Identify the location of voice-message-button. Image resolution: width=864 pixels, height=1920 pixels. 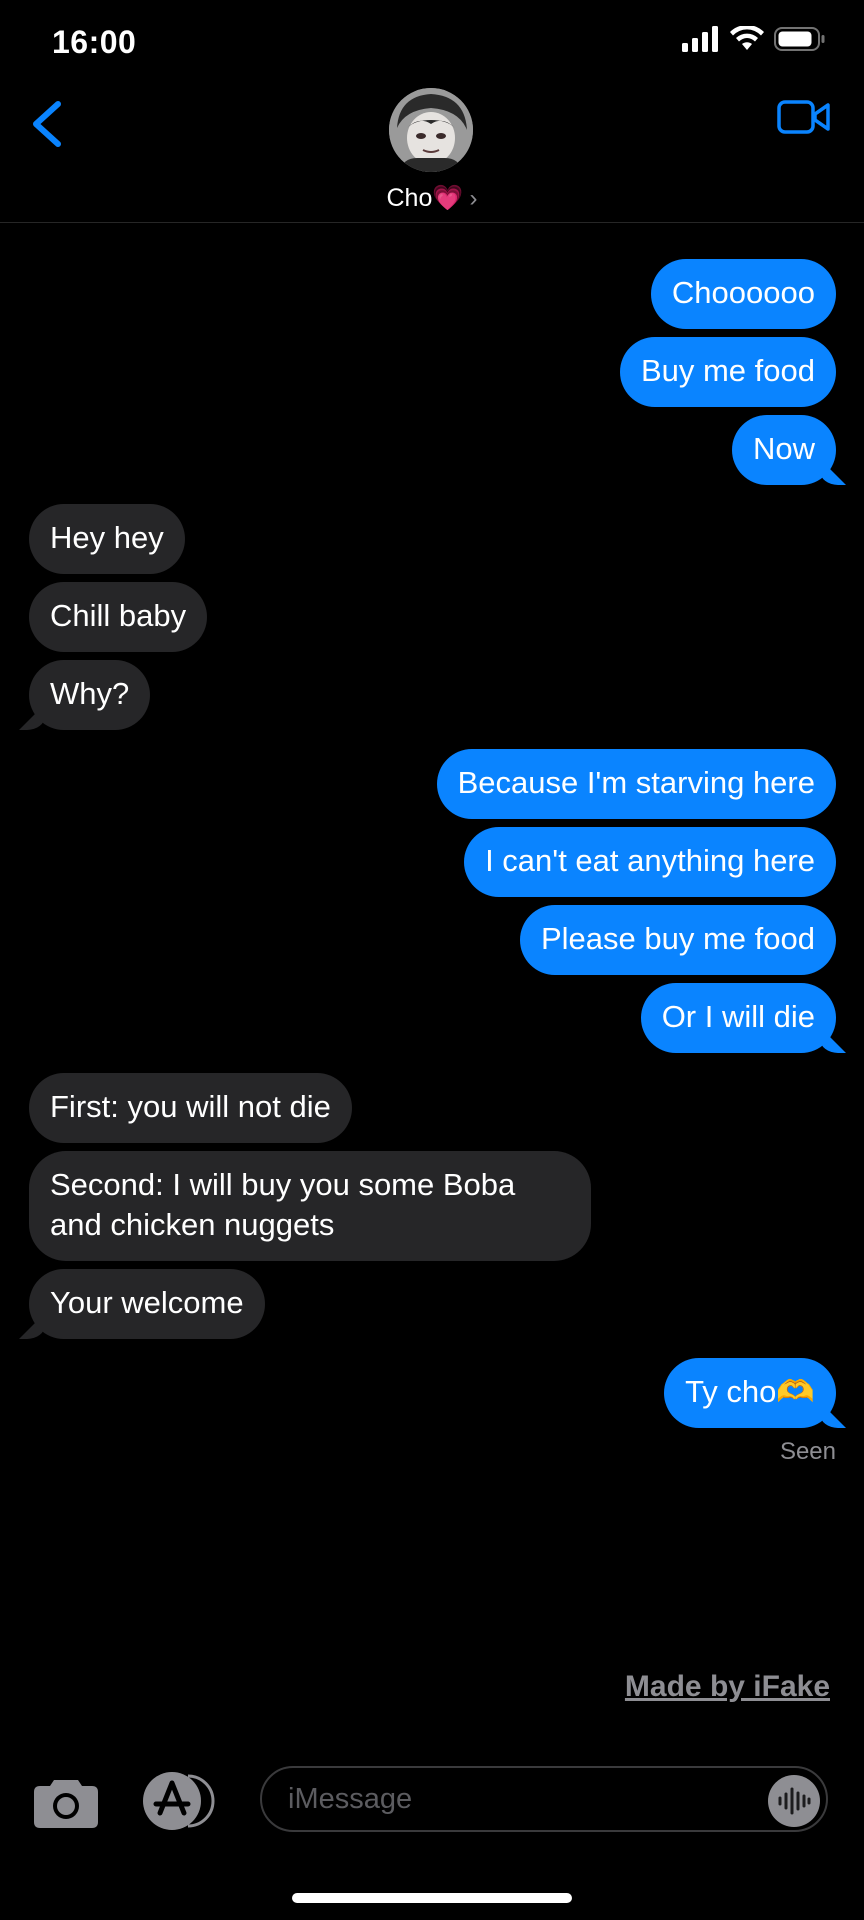
(794, 1801).